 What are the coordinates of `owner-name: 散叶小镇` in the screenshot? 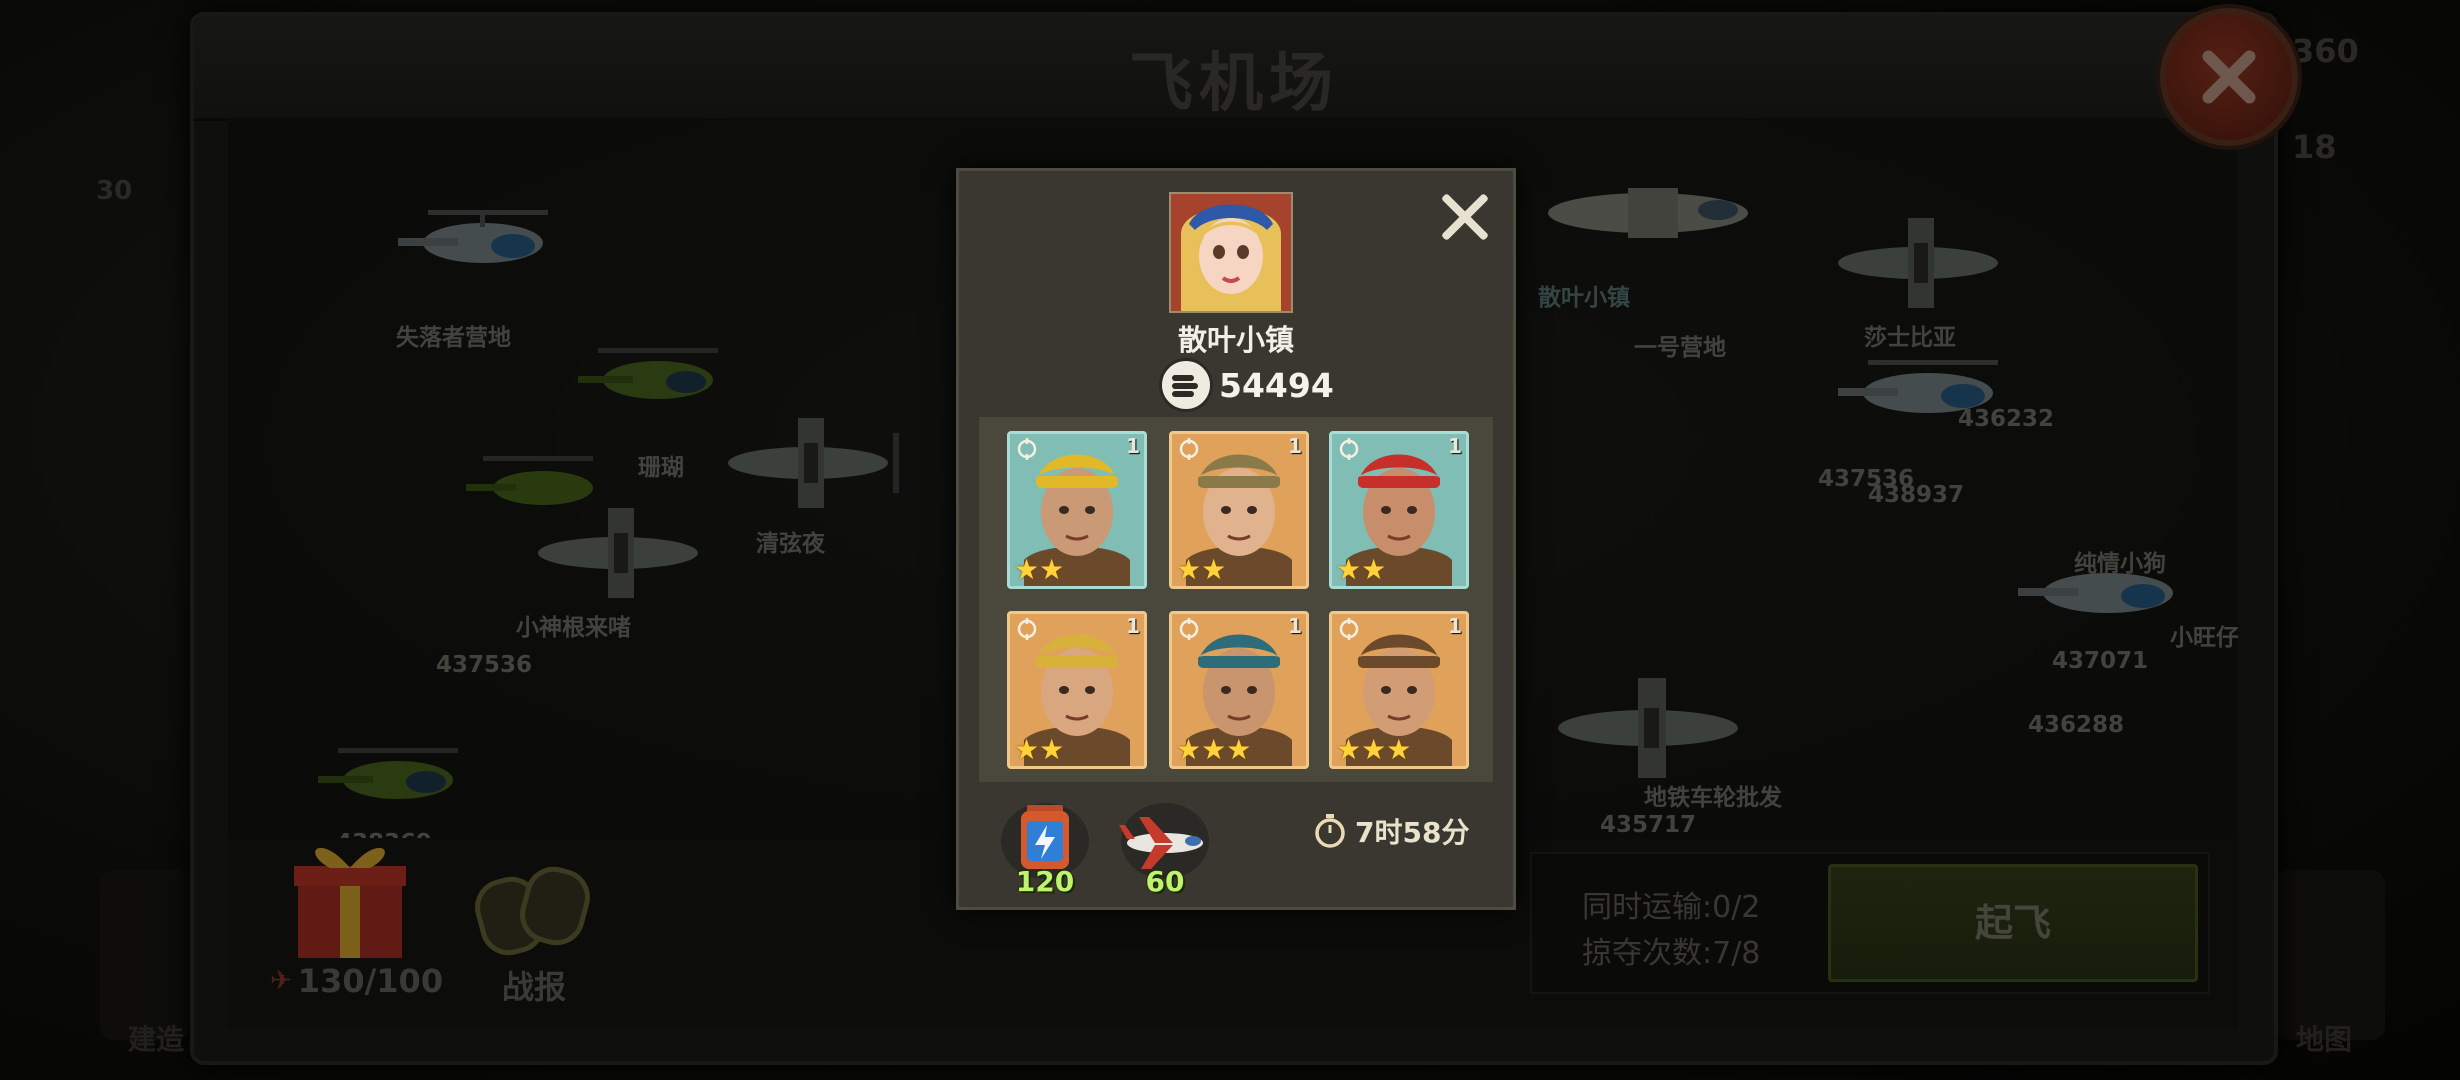 It's located at (1235, 340).